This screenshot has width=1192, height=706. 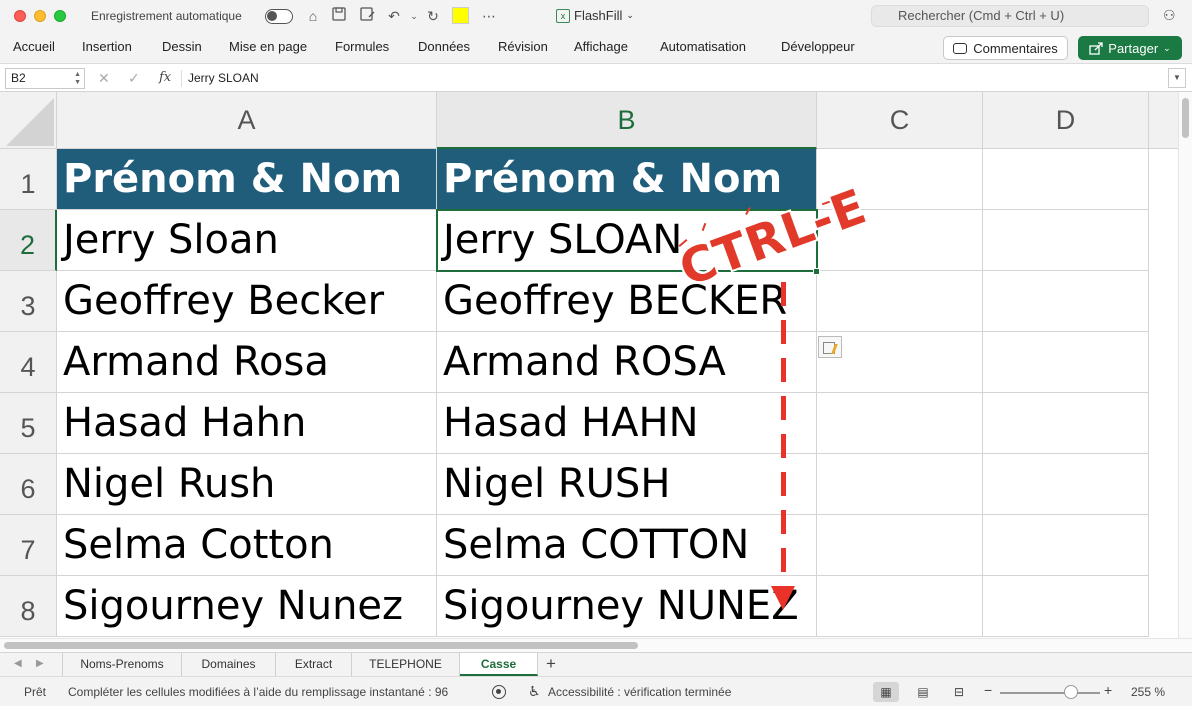 What do you see at coordinates (551, 664) in the screenshot?
I see `add-sheet-button: +` at bounding box center [551, 664].